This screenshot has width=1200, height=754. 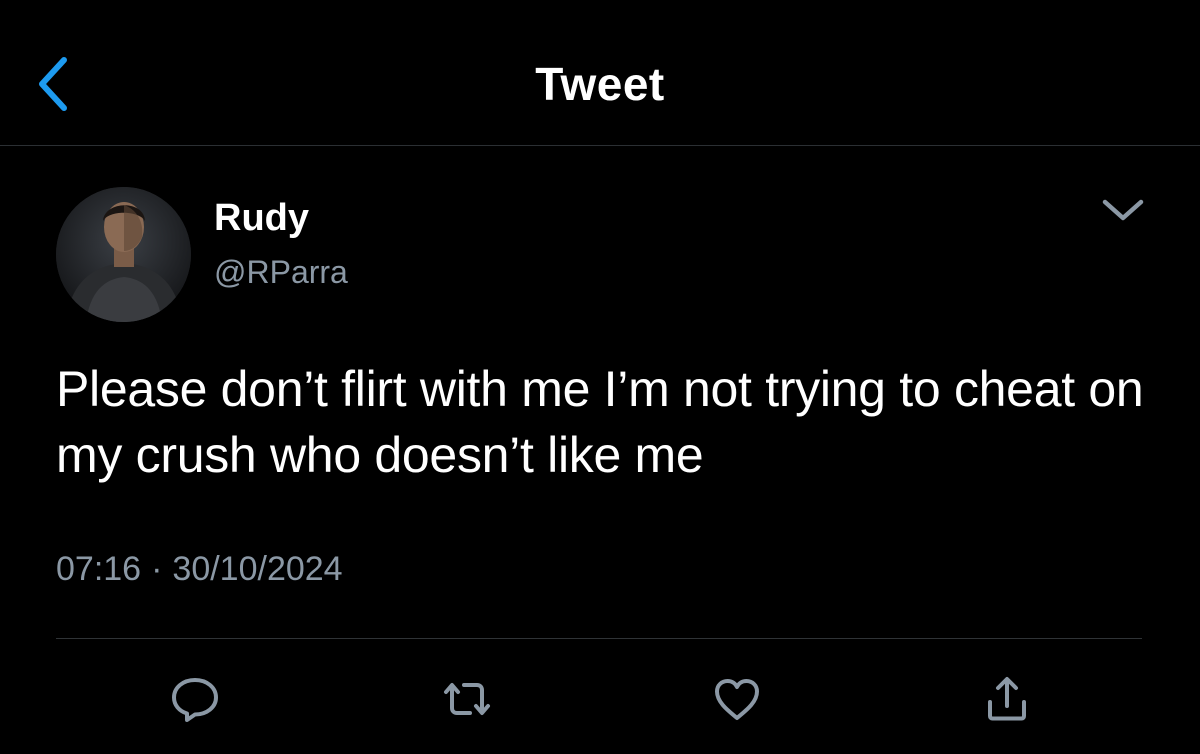 What do you see at coordinates (257, 569) in the screenshot?
I see `tweet-date: 30/10/2024` at bounding box center [257, 569].